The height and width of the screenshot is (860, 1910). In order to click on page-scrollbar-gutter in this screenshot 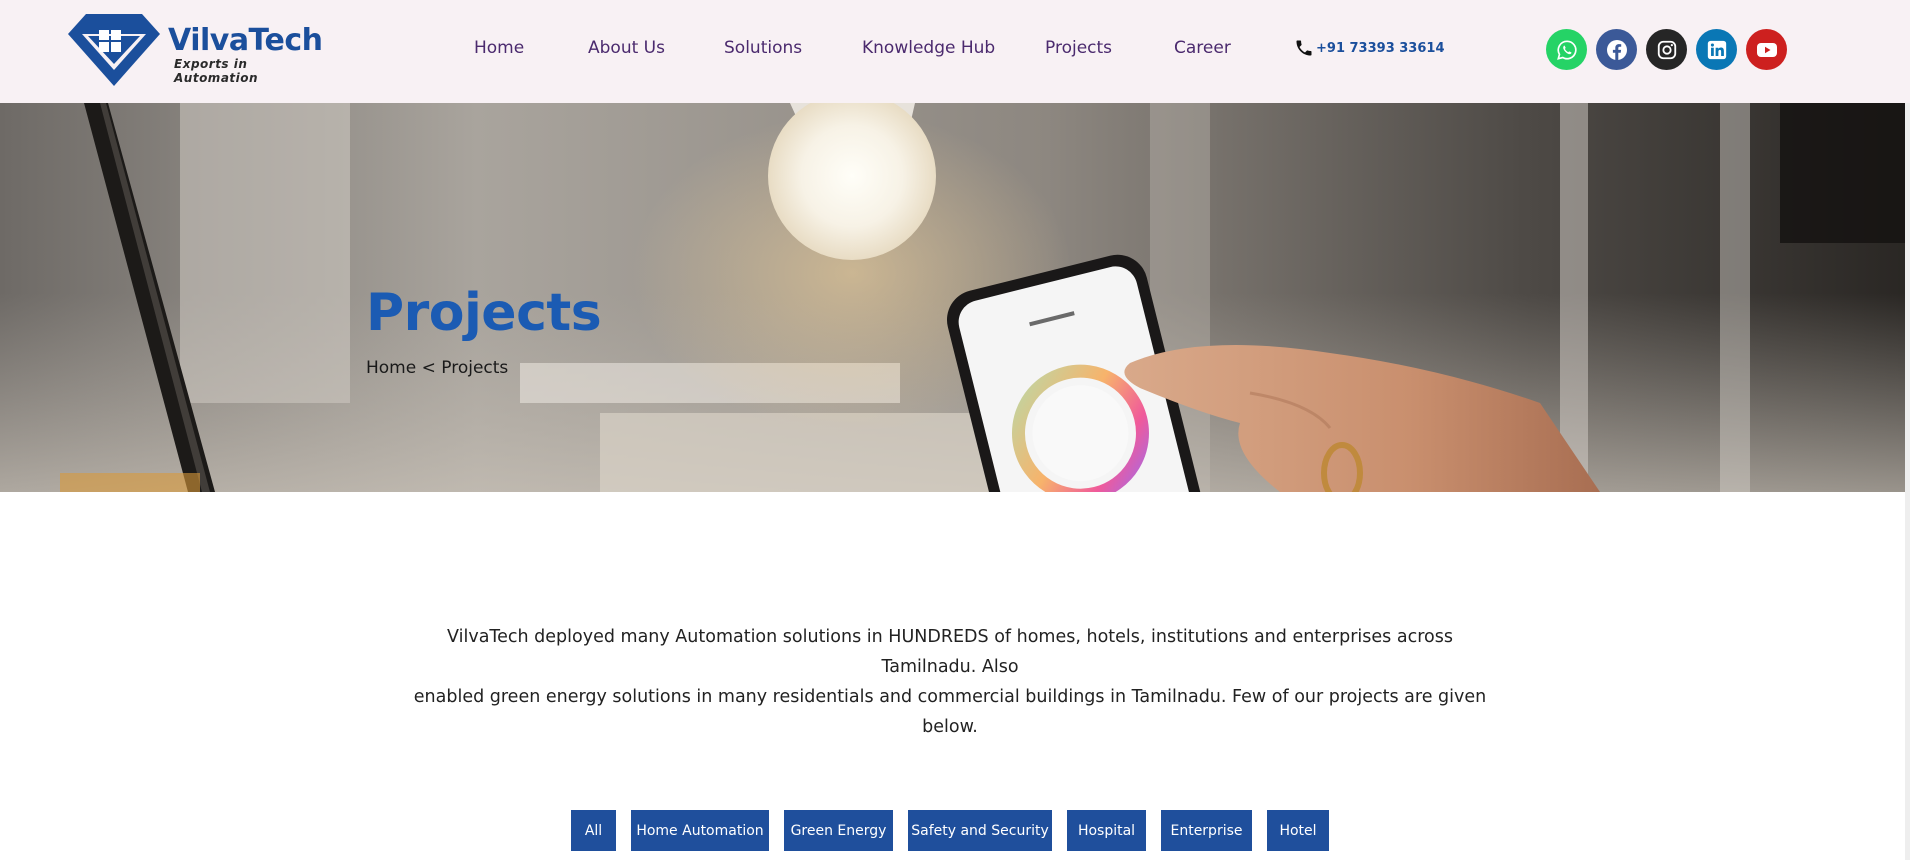, I will do `click(1907, 481)`.